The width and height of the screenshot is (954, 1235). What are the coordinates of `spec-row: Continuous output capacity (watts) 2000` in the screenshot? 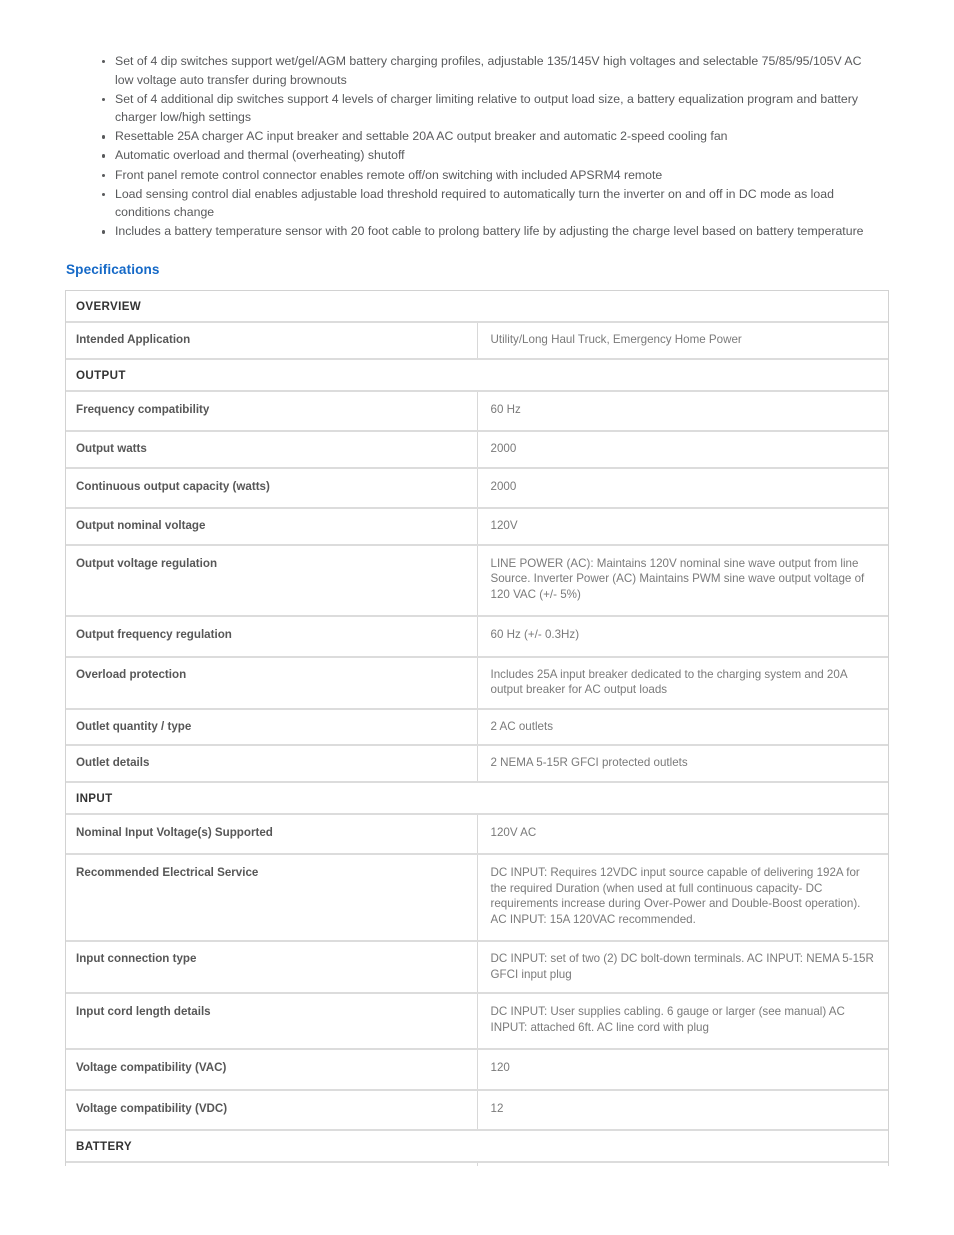 It's located at (477, 488).